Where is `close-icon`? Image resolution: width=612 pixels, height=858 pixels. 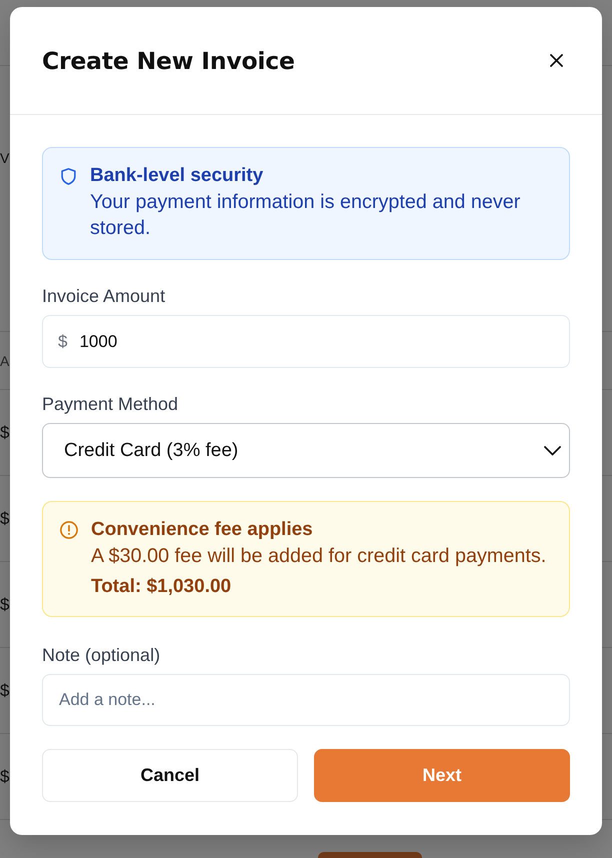 close-icon is located at coordinates (556, 60).